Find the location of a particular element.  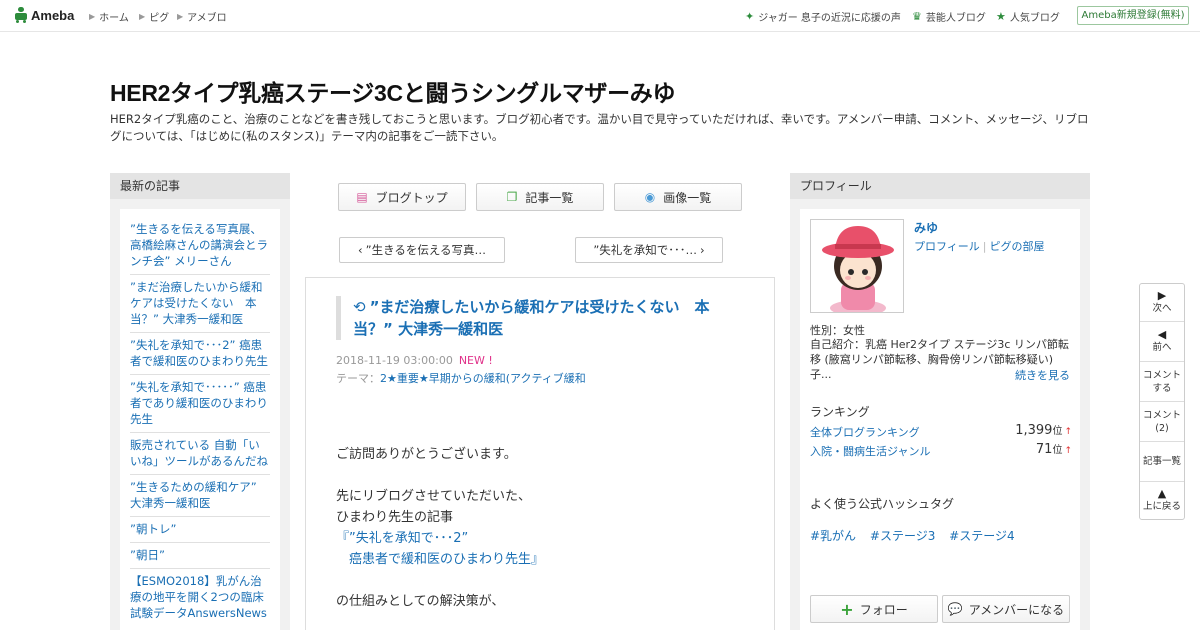

sparkle-icon: ✦ is located at coordinates (750, 16).